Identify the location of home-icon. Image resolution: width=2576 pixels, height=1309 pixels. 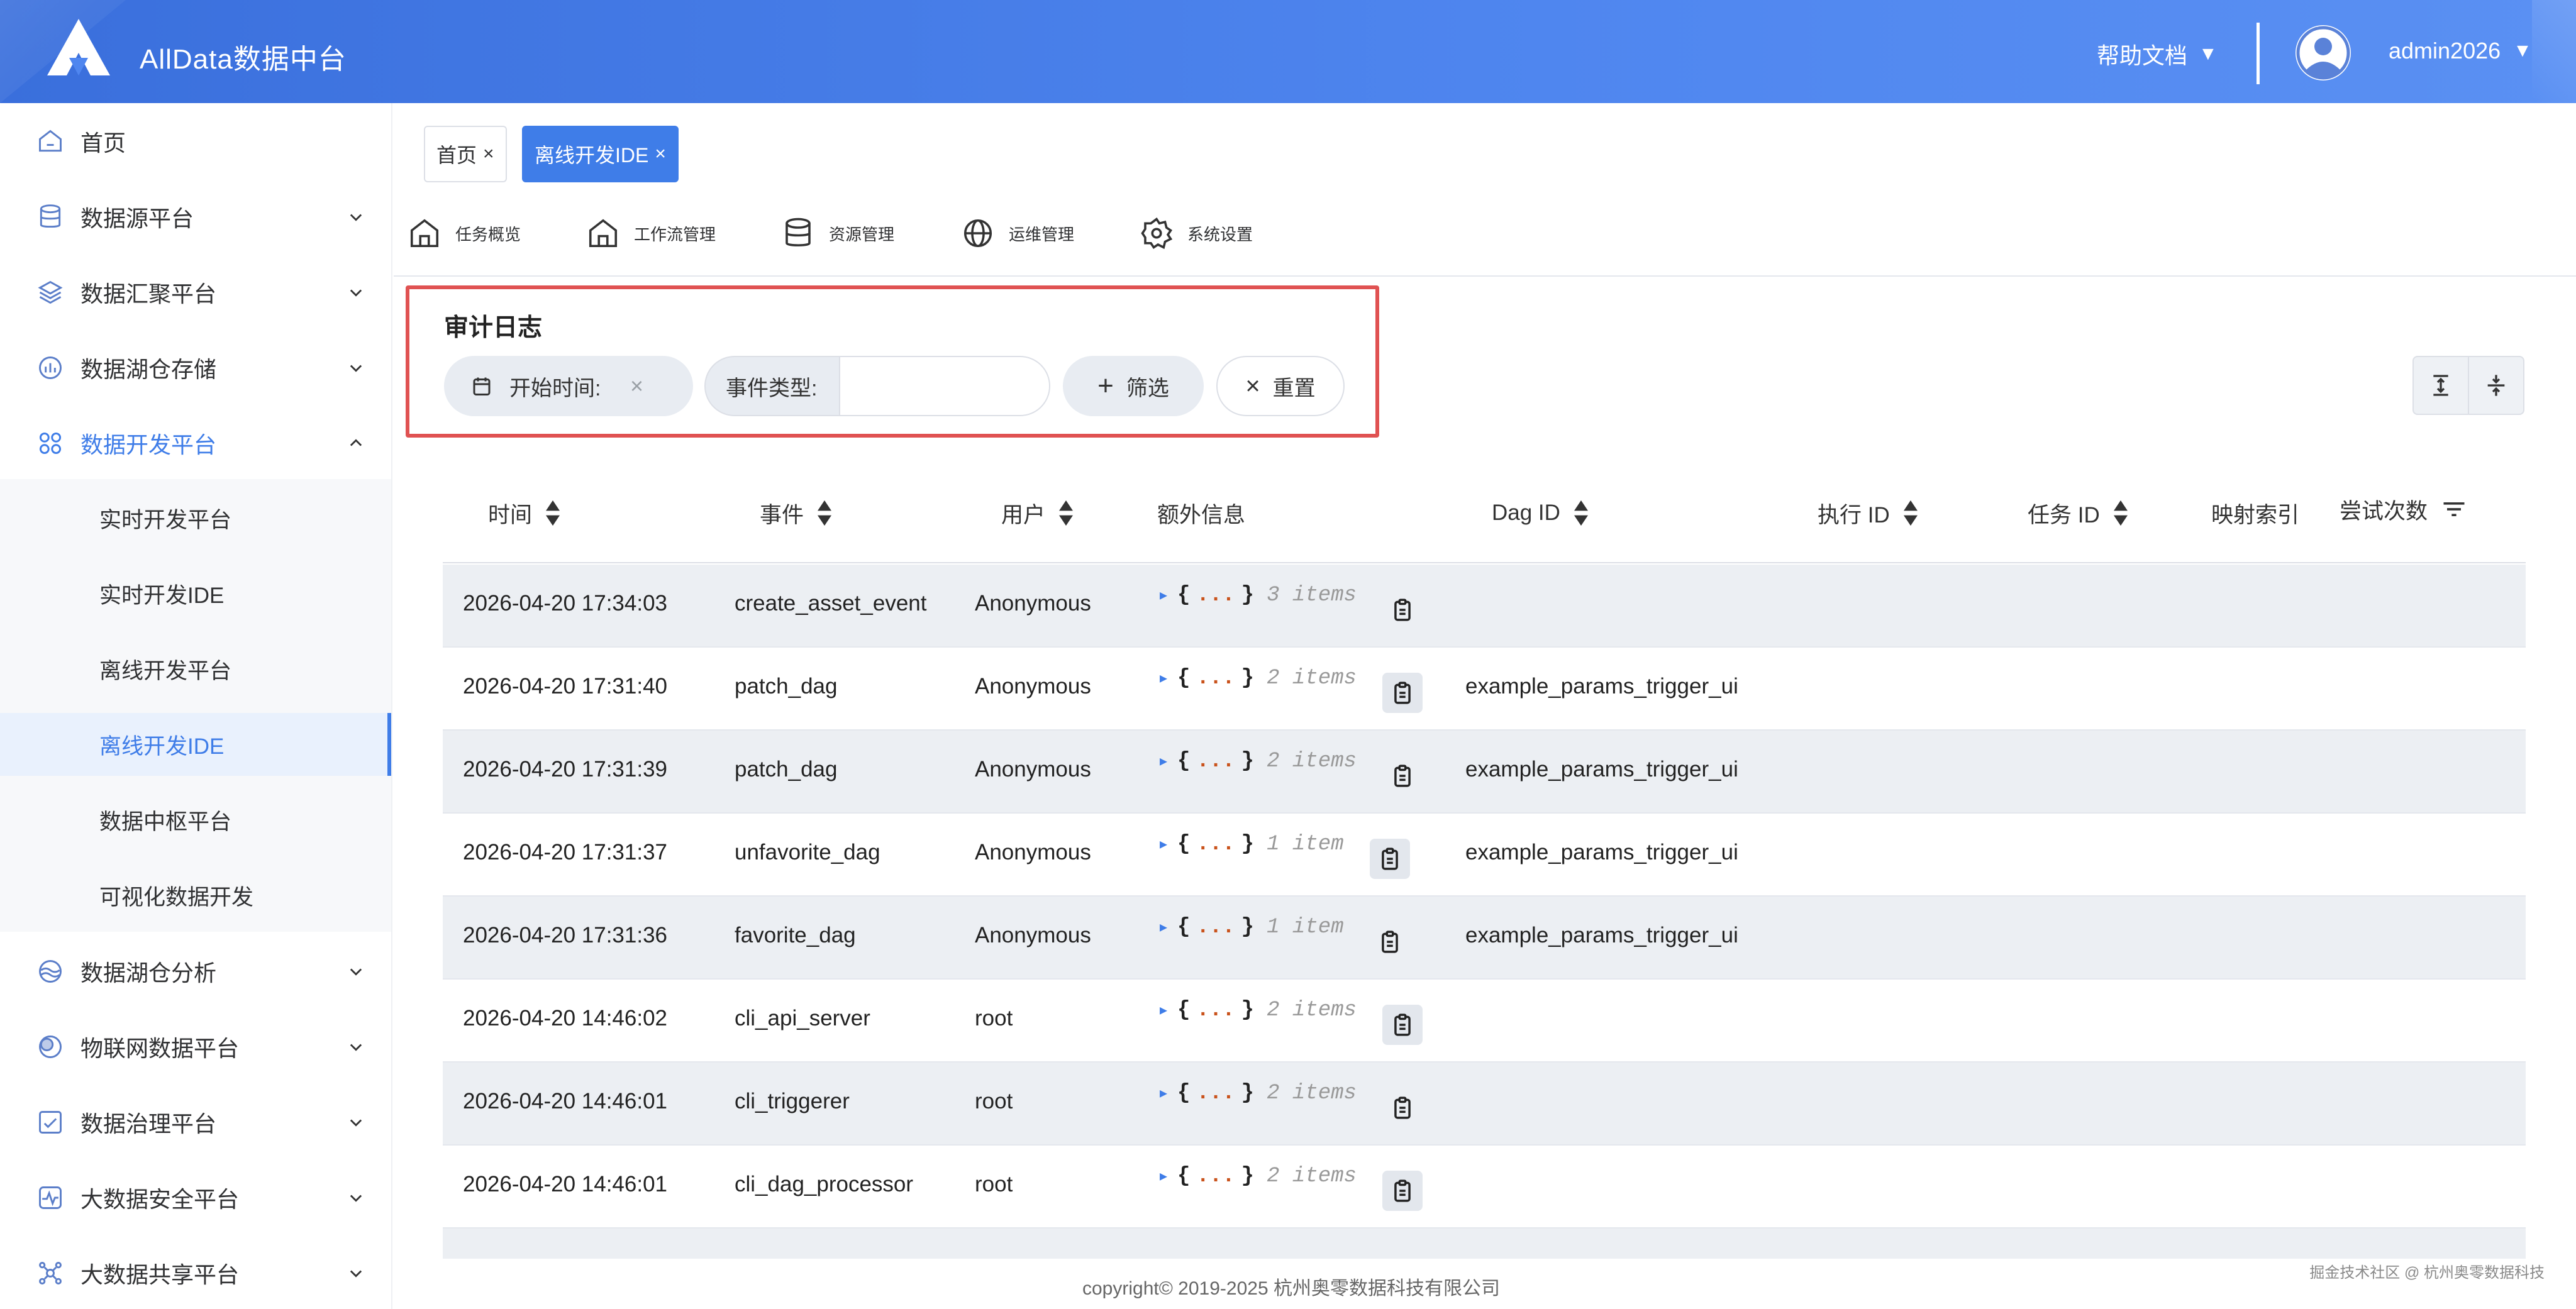
(50, 141).